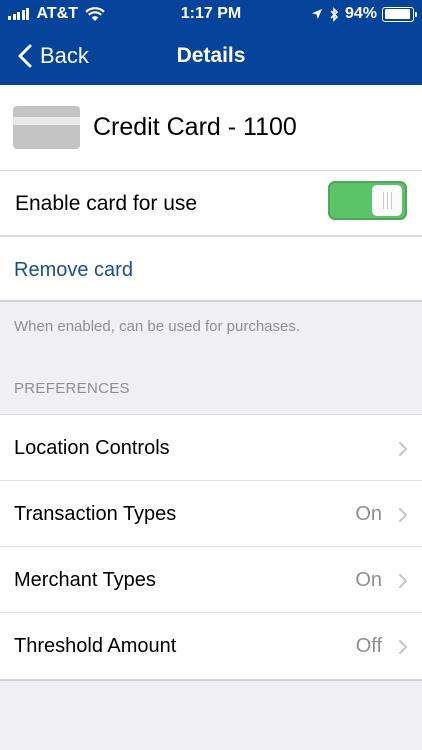 The width and height of the screenshot is (422, 750). What do you see at coordinates (360, 13) in the screenshot?
I see `battery-percent: 94%` at bounding box center [360, 13].